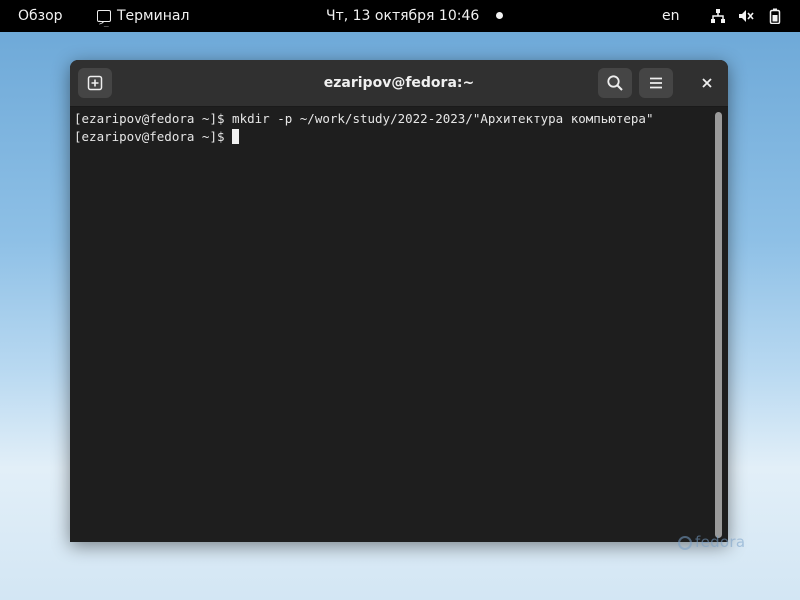 Image resolution: width=800 pixels, height=600 pixels. Describe the element at coordinates (720, 542) in the screenshot. I see `fedora-watermark-text: fedora` at that location.